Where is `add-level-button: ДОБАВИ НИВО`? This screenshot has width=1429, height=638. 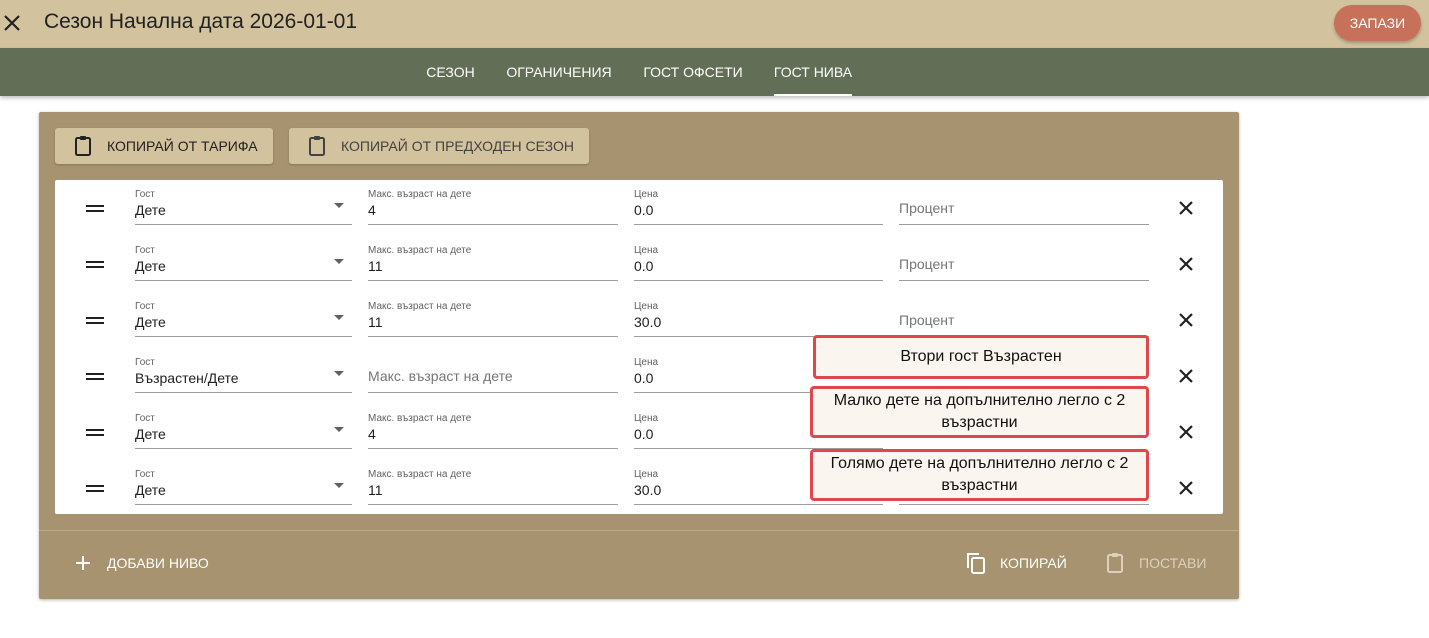
add-level-button: ДОБАВИ НИВО is located at coordinates (140, 563).